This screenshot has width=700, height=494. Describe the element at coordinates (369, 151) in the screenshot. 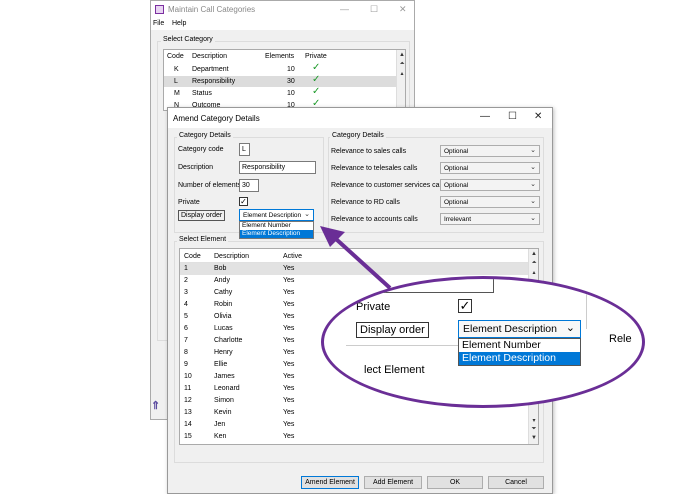

I see `relevance-label: Relevance to sales calls` at that location.